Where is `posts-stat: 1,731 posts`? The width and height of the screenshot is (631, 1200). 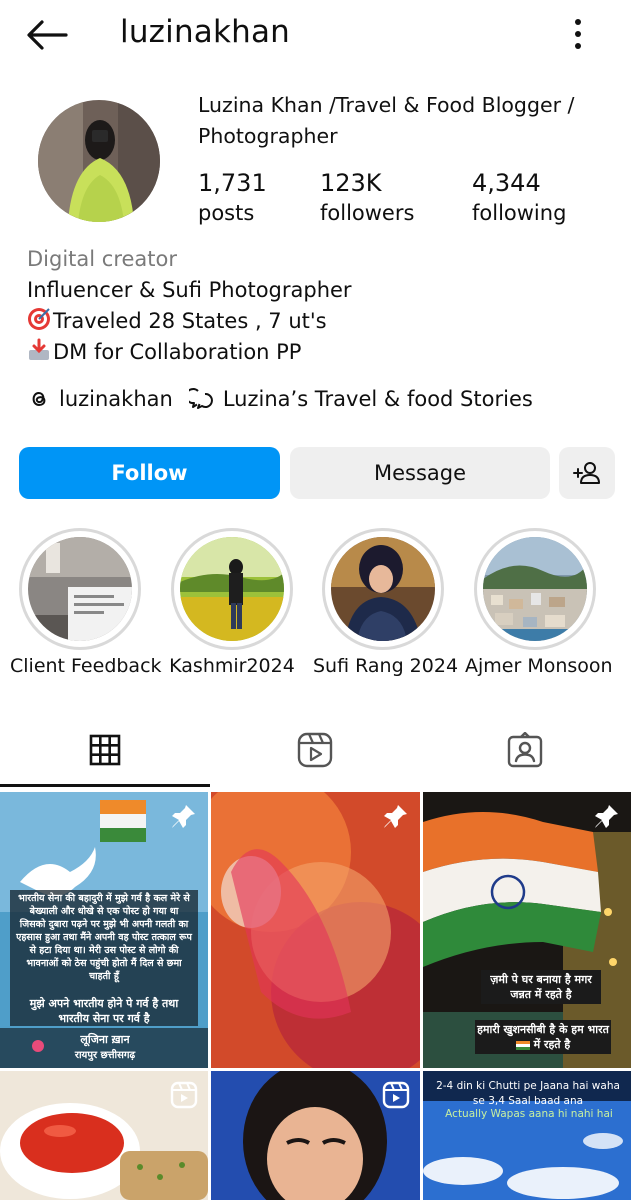 posts-stat: 1,731 posts is located at coordinates (232, 198).